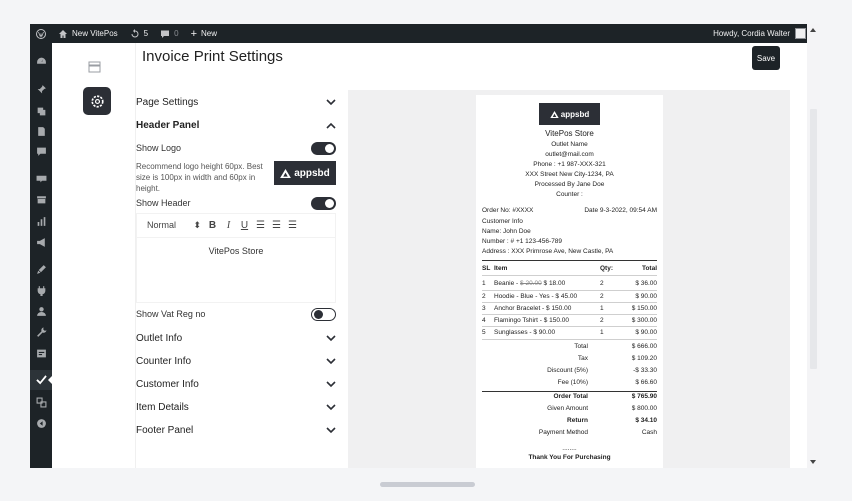  Describe the element at coordinates (813, 30) in the screenshot. I see `scroll-up-arrow-icon` at that location.